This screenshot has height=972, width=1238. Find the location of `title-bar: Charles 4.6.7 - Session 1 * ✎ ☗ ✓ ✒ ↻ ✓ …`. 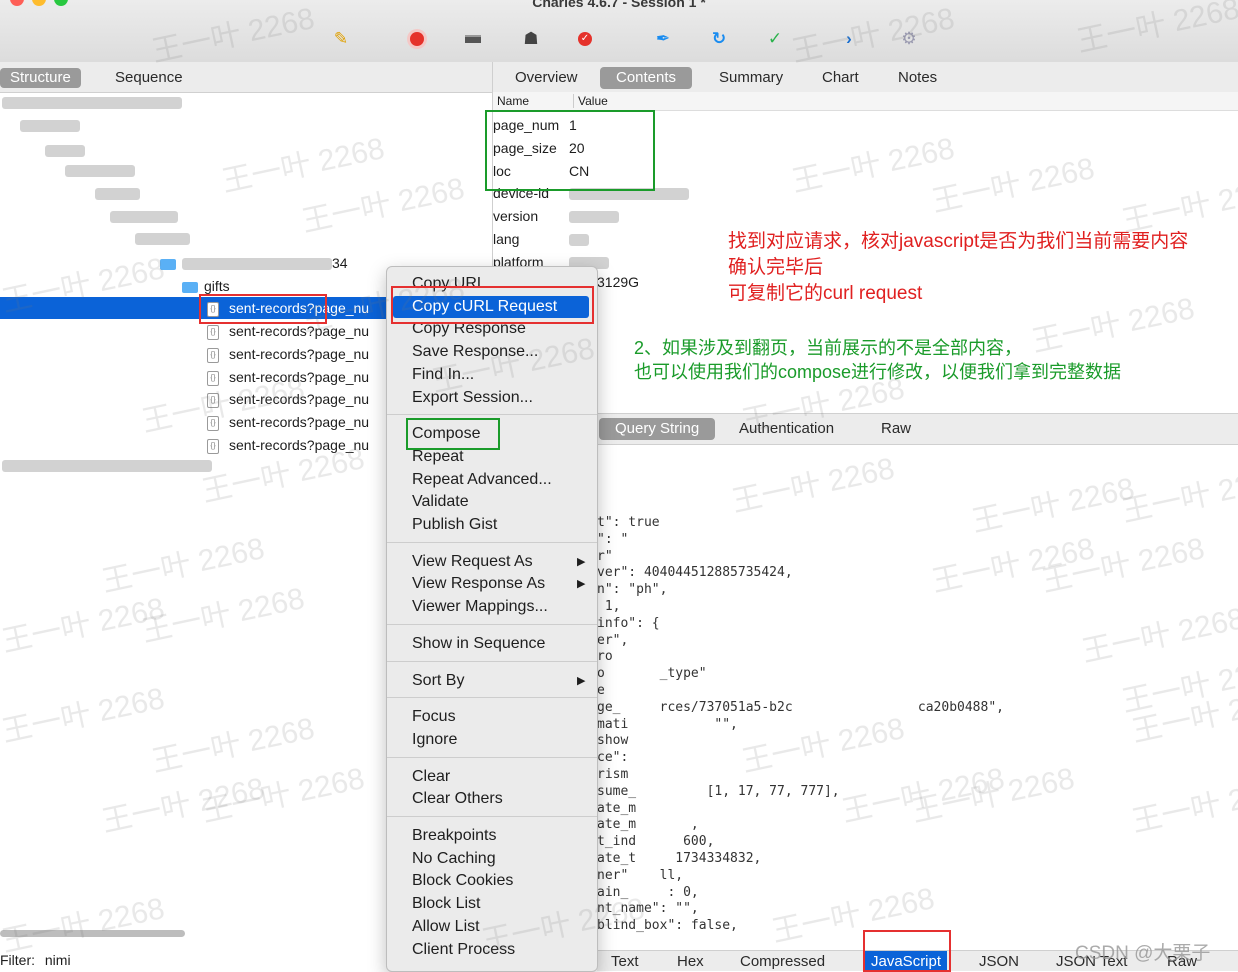

title-bar: Charles 4.6.7 - Session 1 * ✎ ☗ ✓ ✒ ↻ ✓ … is located at coordinates (619, 31).